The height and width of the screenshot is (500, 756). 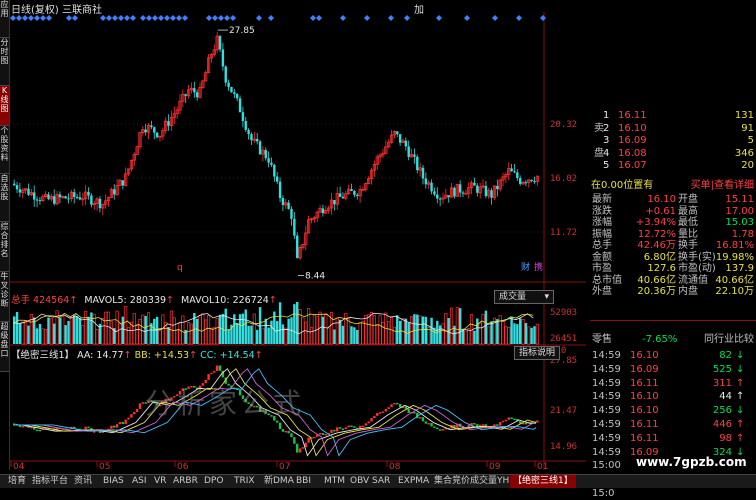 I want to click on x-axis-label: 07, so click(x=284, y=466).